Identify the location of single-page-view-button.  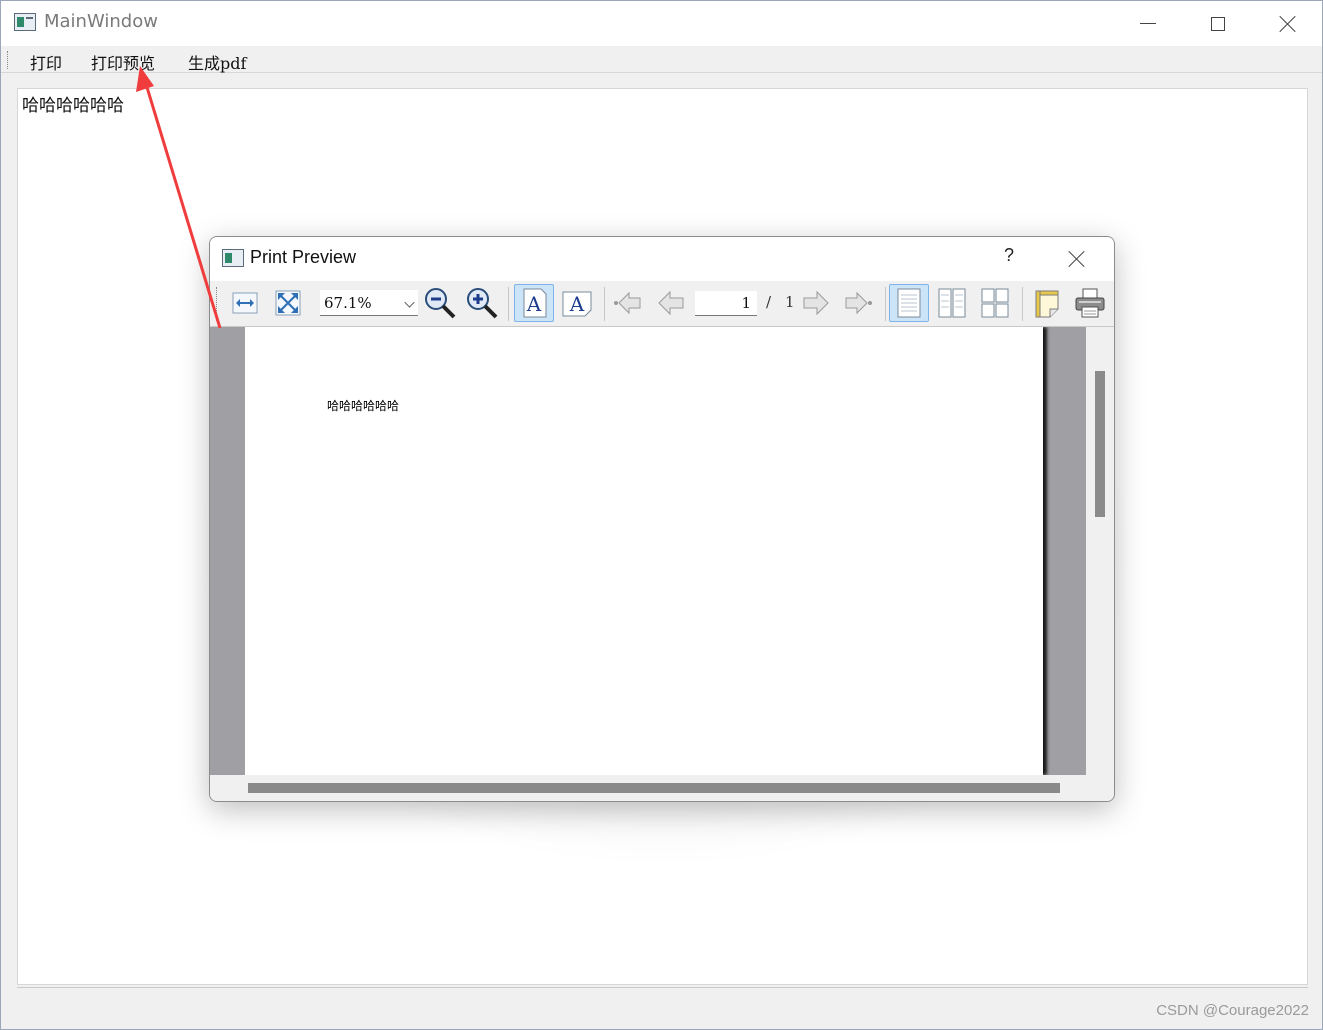
(909, 303).